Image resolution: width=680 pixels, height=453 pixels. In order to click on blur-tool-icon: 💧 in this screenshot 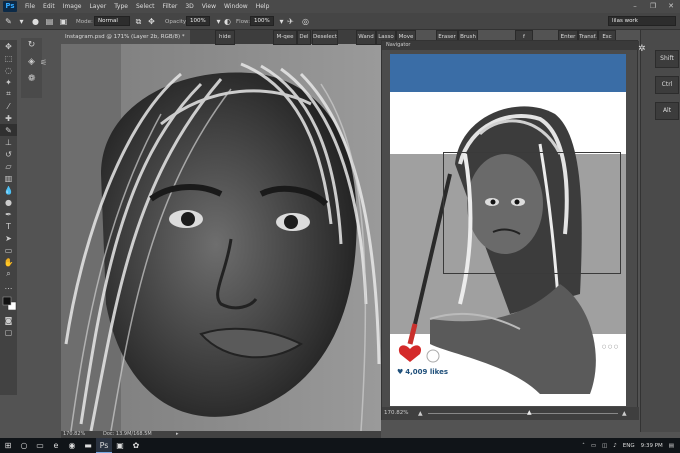, I will do `click(8, 190)`.